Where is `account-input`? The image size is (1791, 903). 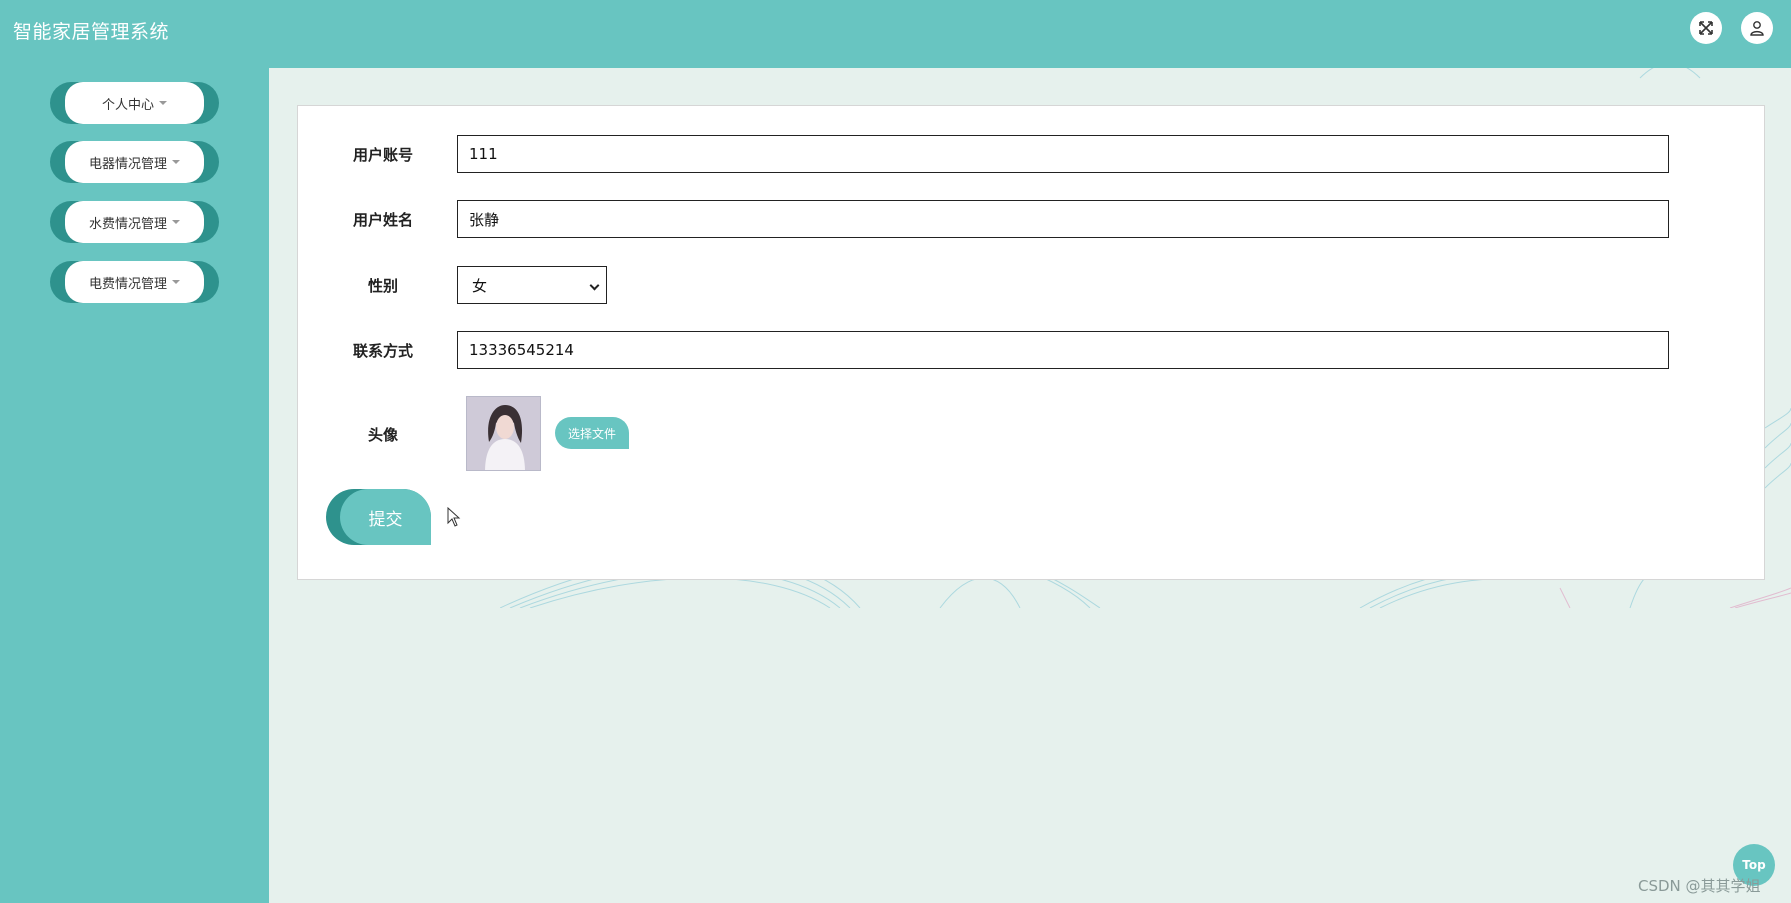
account-input is located at coordinates (1063, 154).